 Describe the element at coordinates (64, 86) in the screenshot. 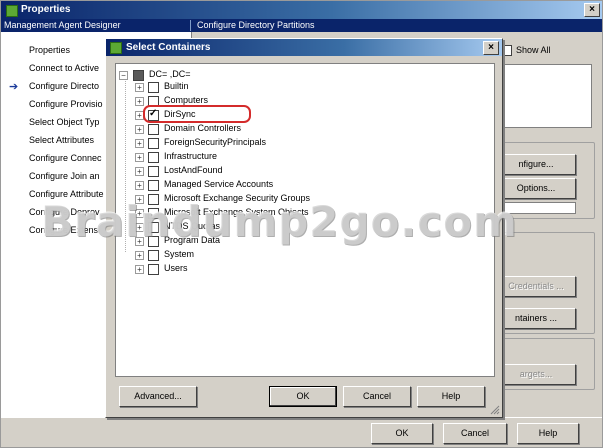

I see `nav-item-label: Configure Directo` at that location.